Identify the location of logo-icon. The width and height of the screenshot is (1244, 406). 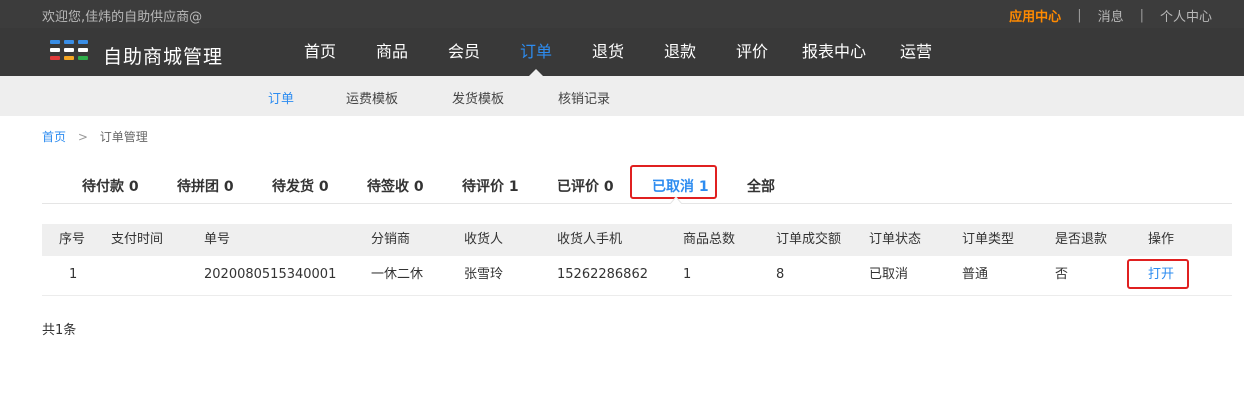
(69, 51).